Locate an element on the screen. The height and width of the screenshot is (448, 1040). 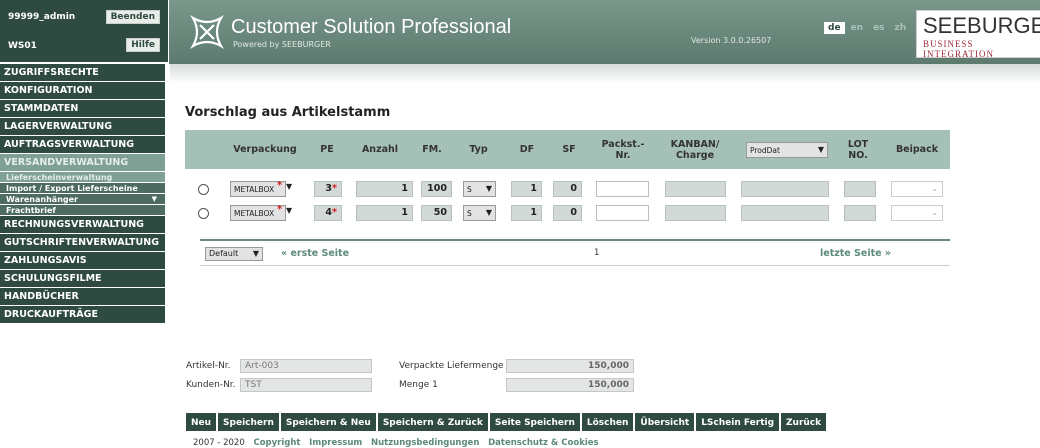
save-back-button: Speichern & Zurück is located at coordinates (432, 422).